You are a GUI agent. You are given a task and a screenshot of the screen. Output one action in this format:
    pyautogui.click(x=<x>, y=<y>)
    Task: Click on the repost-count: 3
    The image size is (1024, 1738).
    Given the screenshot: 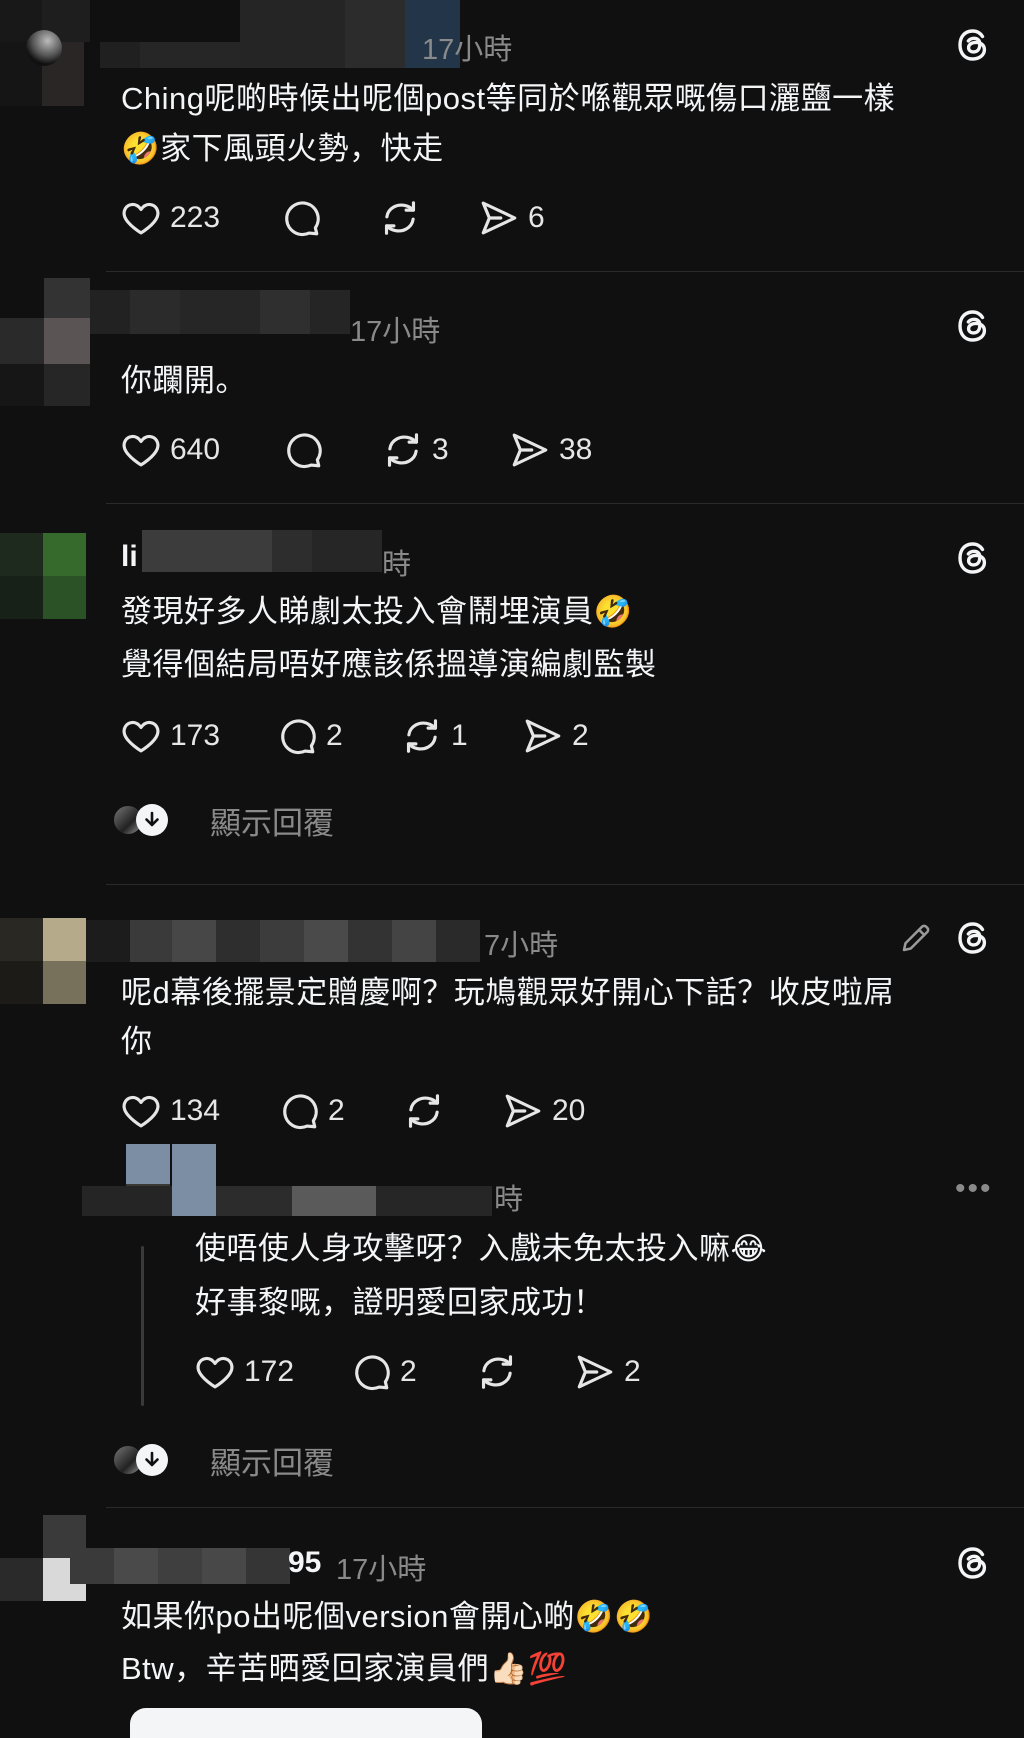 What is the action you would take?
    pyautogui.click(x=440, y=449)
    